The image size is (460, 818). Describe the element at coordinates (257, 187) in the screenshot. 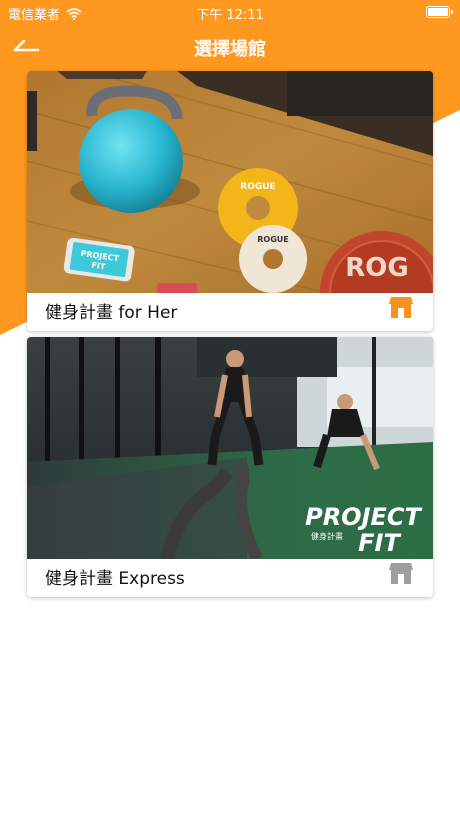

I see `yellow-plate-label: ROGUE` at that location.